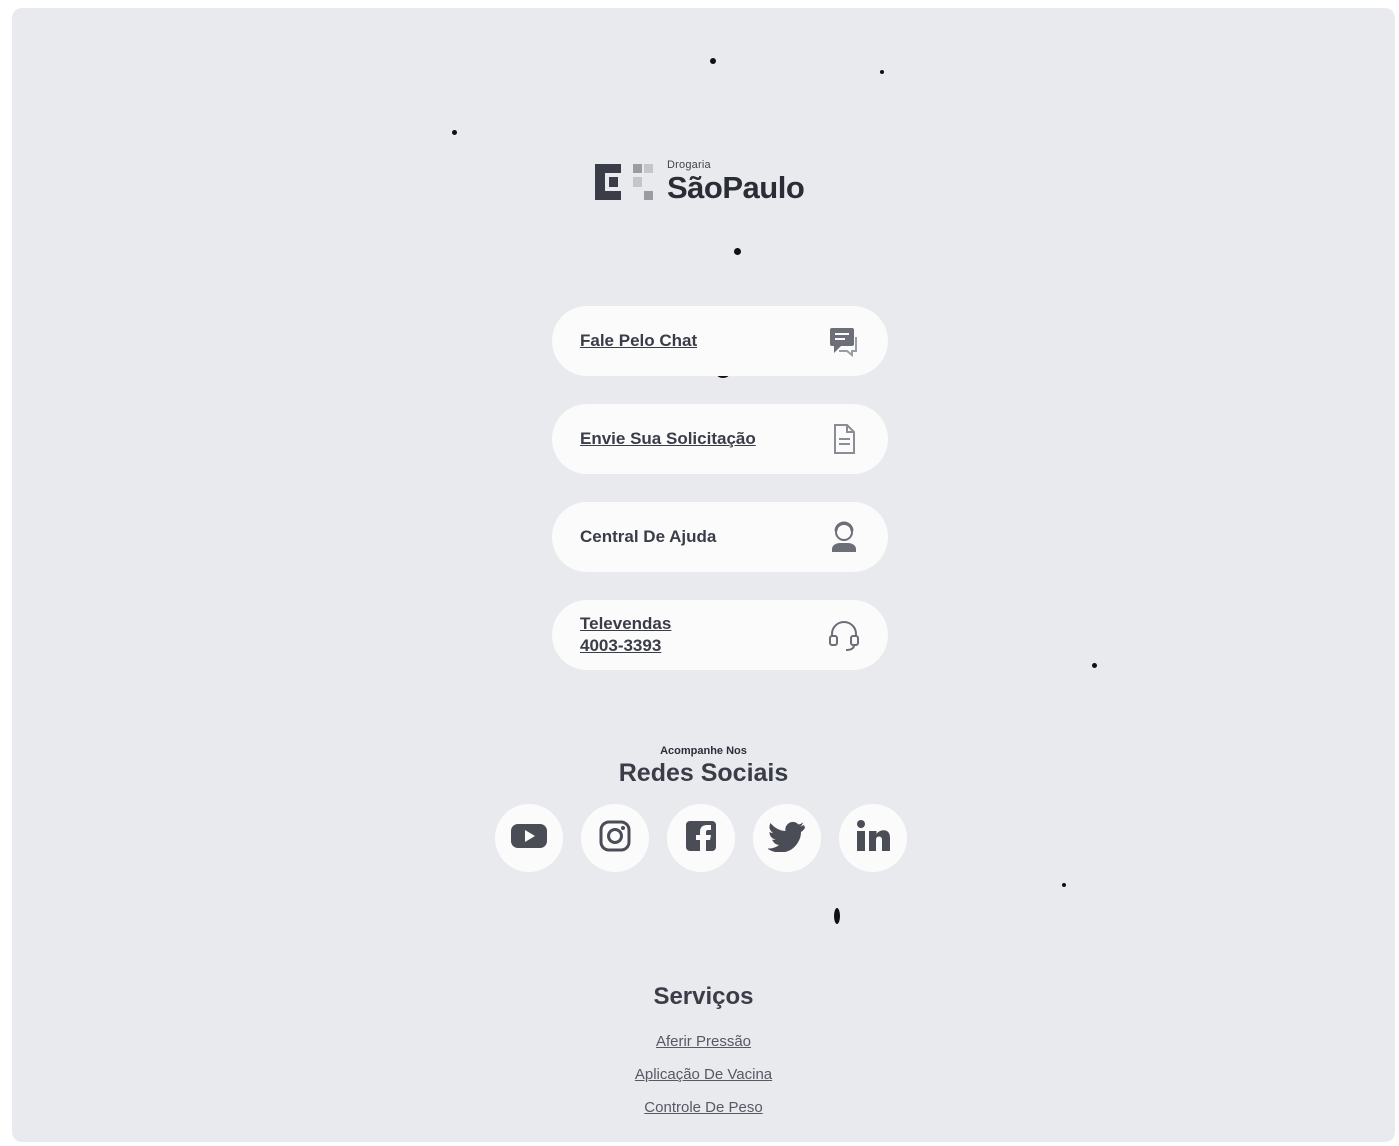 The image size is (1399, 1146). I want to click on social-heading: Acompanhe Nos Redes Sociais, so click(703, 766).